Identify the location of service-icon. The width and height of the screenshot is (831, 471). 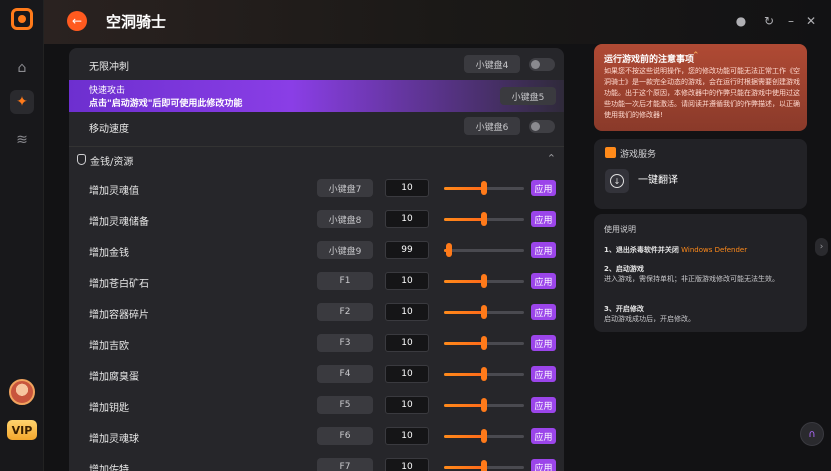
(610, 152).